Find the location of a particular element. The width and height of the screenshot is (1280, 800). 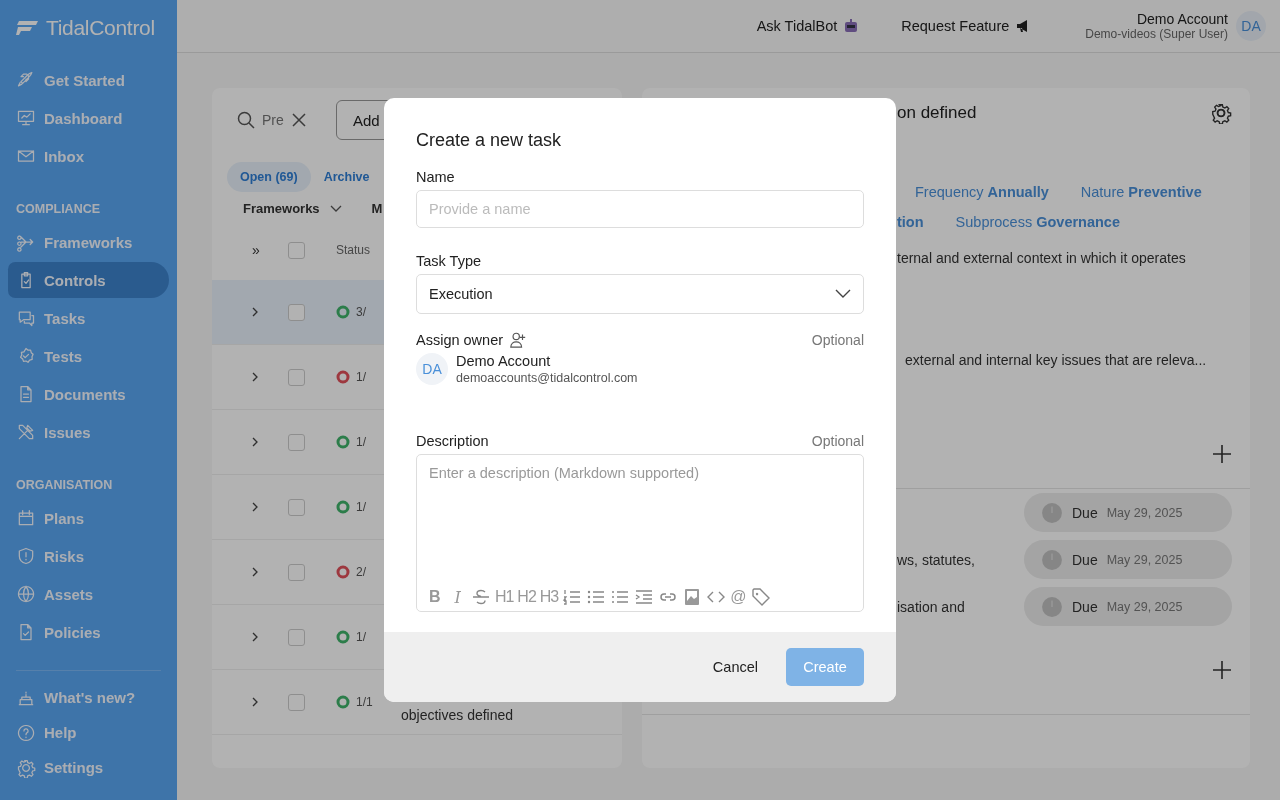

due-date-pill: Due May 29, 2025 is located at coordinates (1128, 512).